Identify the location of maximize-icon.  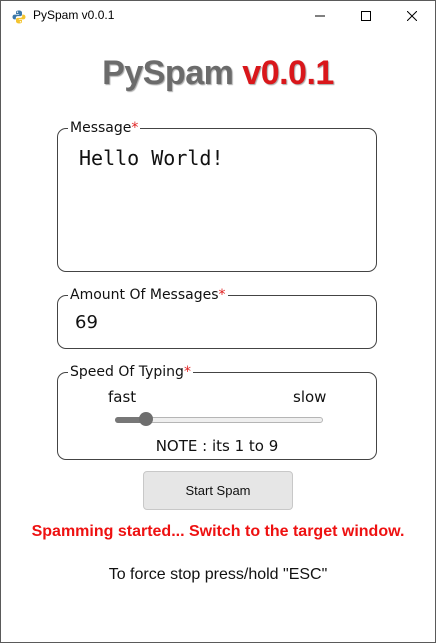
(366, 16).